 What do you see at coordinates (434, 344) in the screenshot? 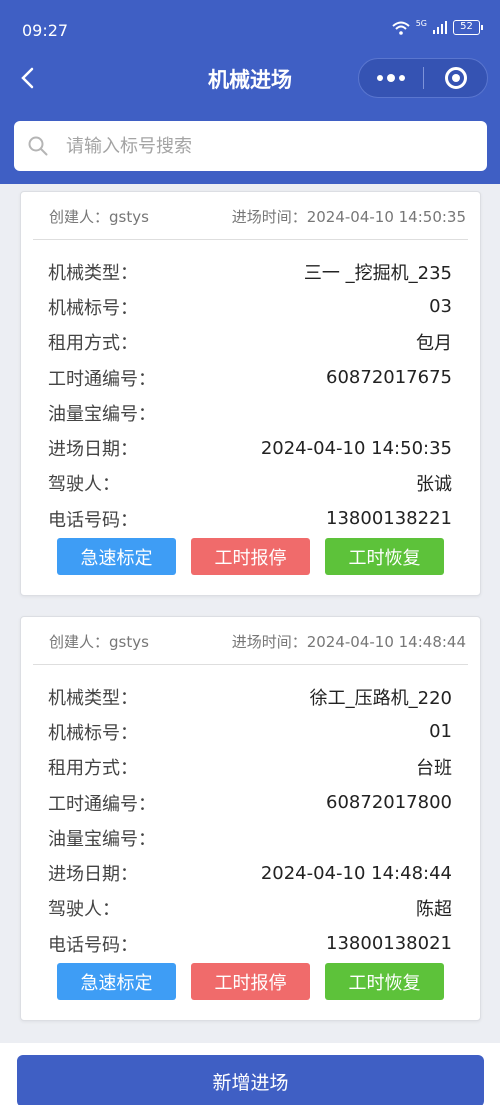
I see `row-value: 包月` at bounding box center [434, 344].